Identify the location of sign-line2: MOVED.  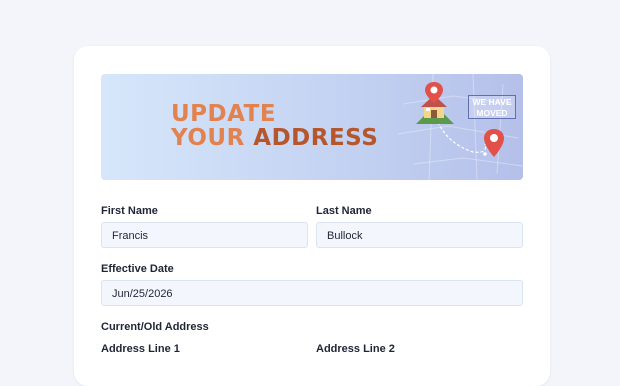
(492, 113).